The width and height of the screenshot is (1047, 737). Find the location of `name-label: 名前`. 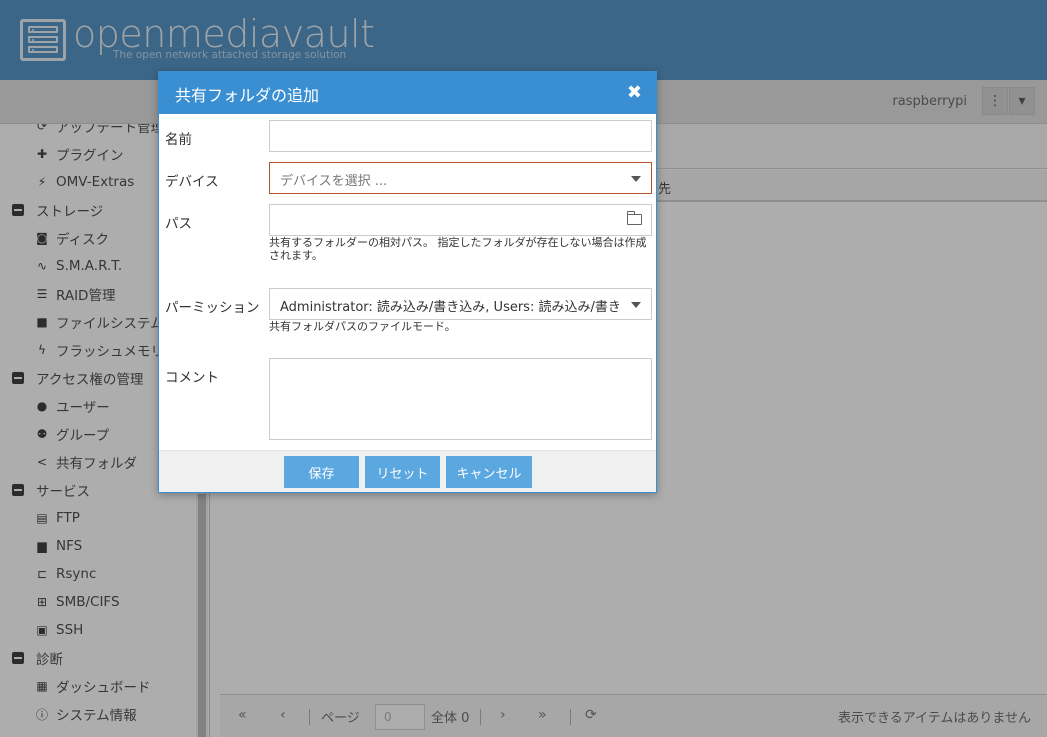

name-label: 名前 is located at coordinates (178, 140).